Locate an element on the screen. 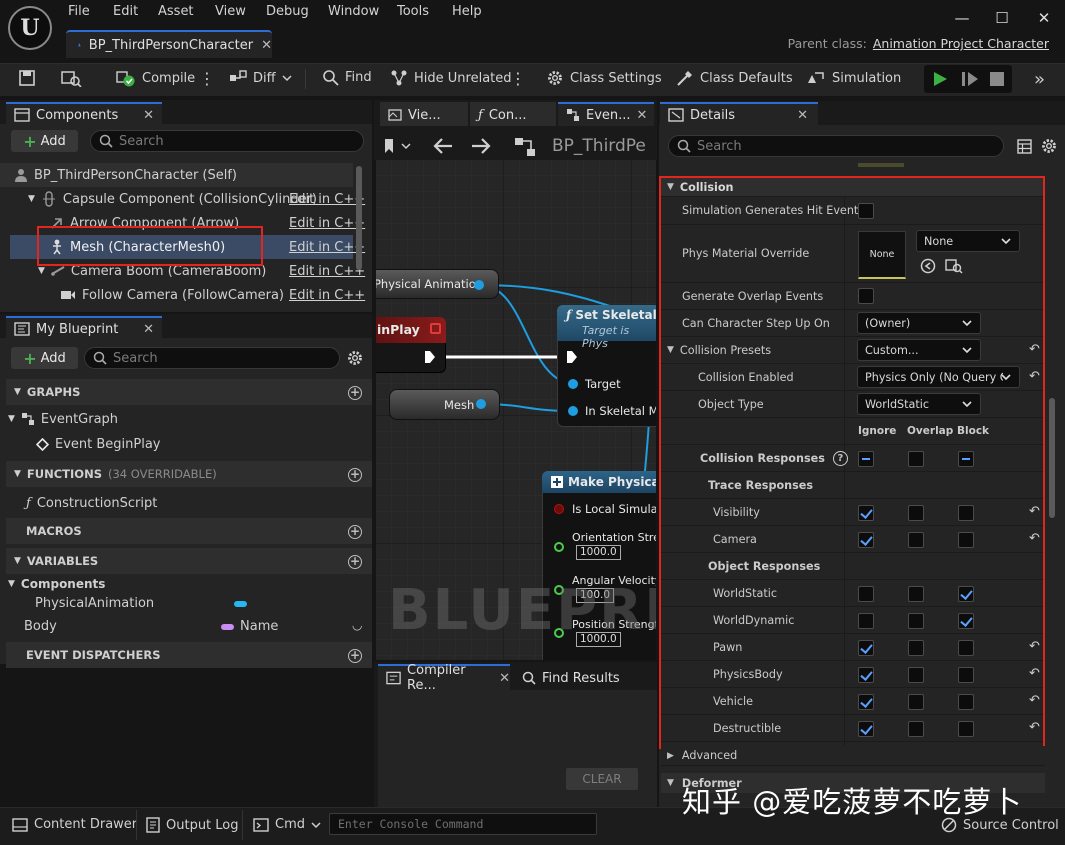 The image size is (1065, 845). section-macros: MACROS is located at coordinates (189, 531).